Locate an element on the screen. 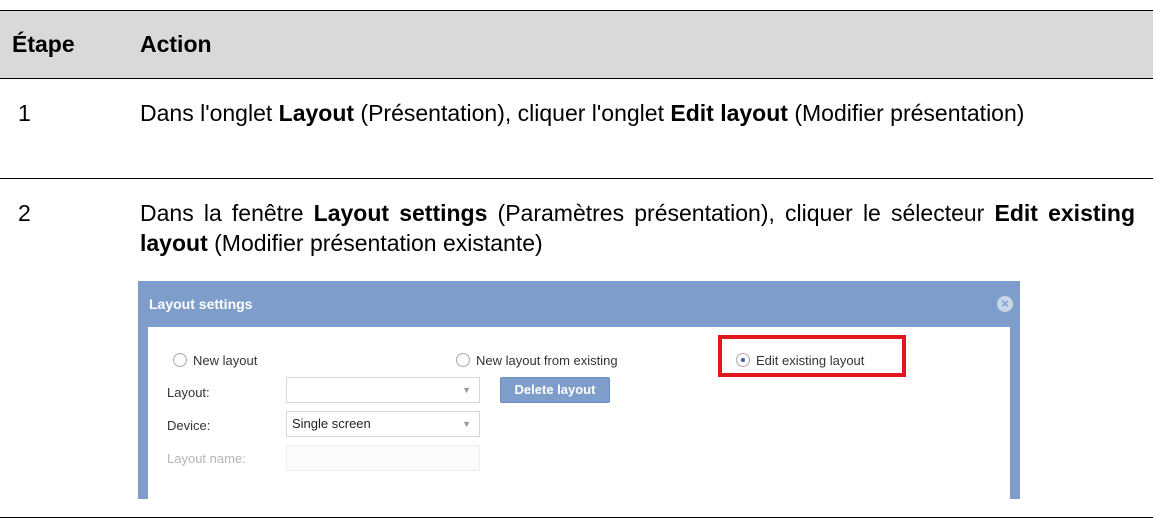 This screenshot has height=531, width=1153. radio-new-from-existing: New layout from existing is located at coordinates (537, 360).